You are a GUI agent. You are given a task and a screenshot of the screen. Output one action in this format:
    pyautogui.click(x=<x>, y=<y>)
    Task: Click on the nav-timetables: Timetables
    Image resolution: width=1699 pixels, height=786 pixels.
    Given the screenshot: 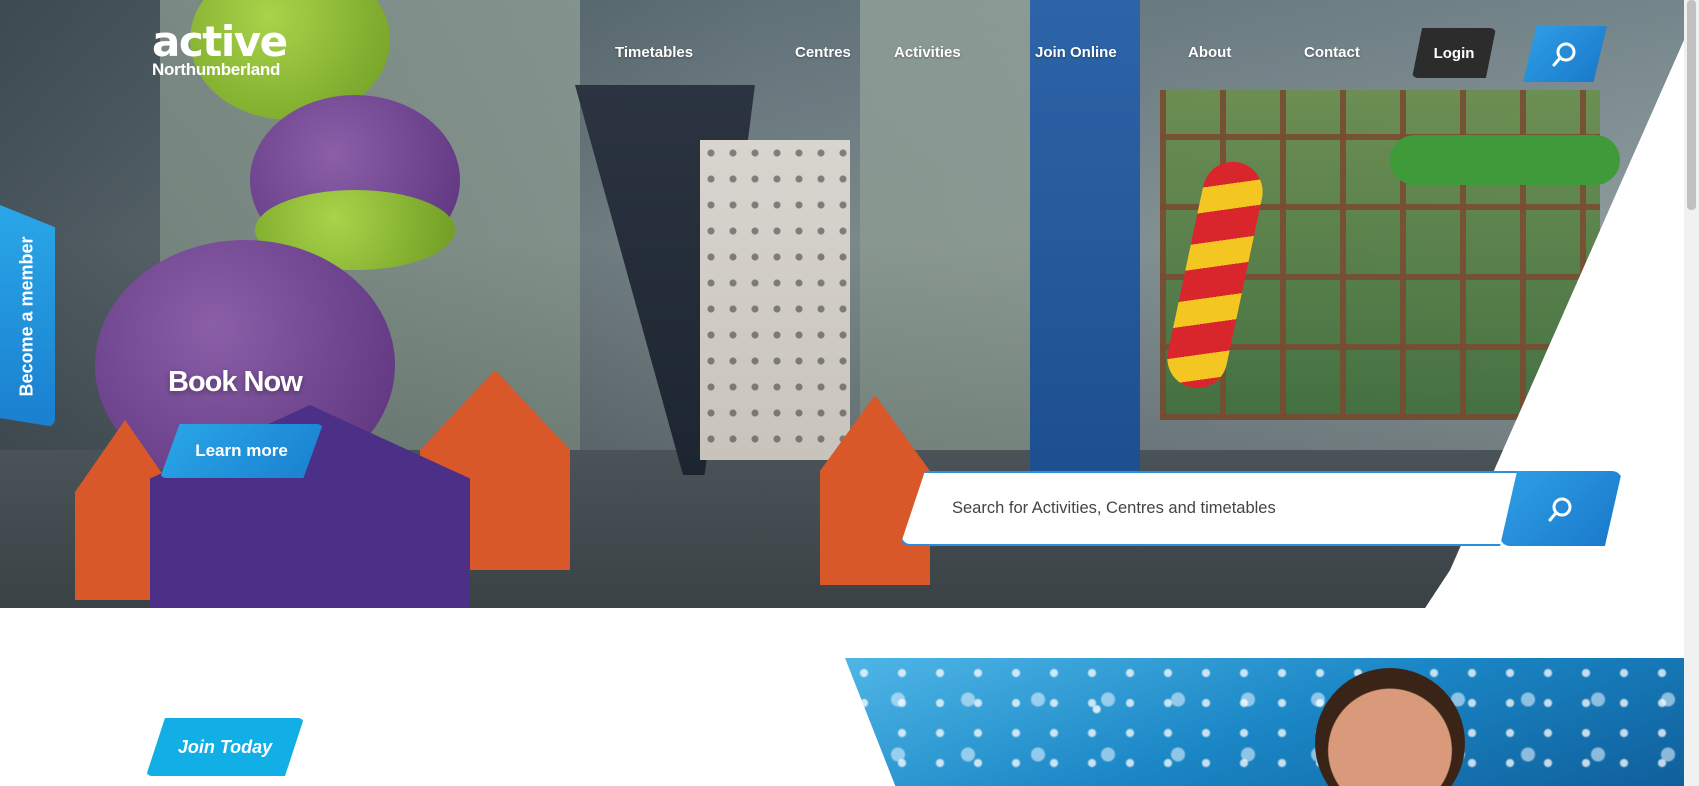 What is the action you would take?
    pyautogui.click(x=654, y=52)
    